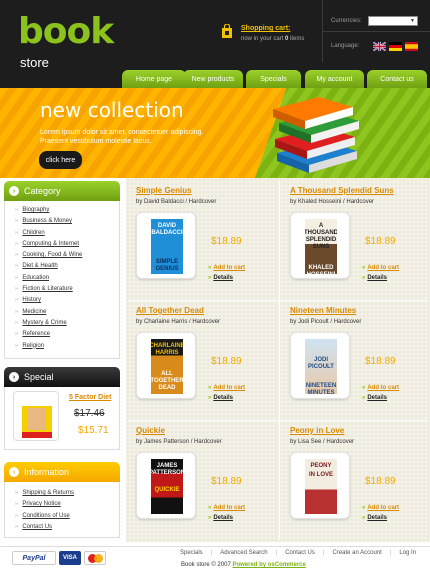 The width and height of the screenshot is (430, 583). I want to click on cart-status-suffix: items, so click(297, 39).